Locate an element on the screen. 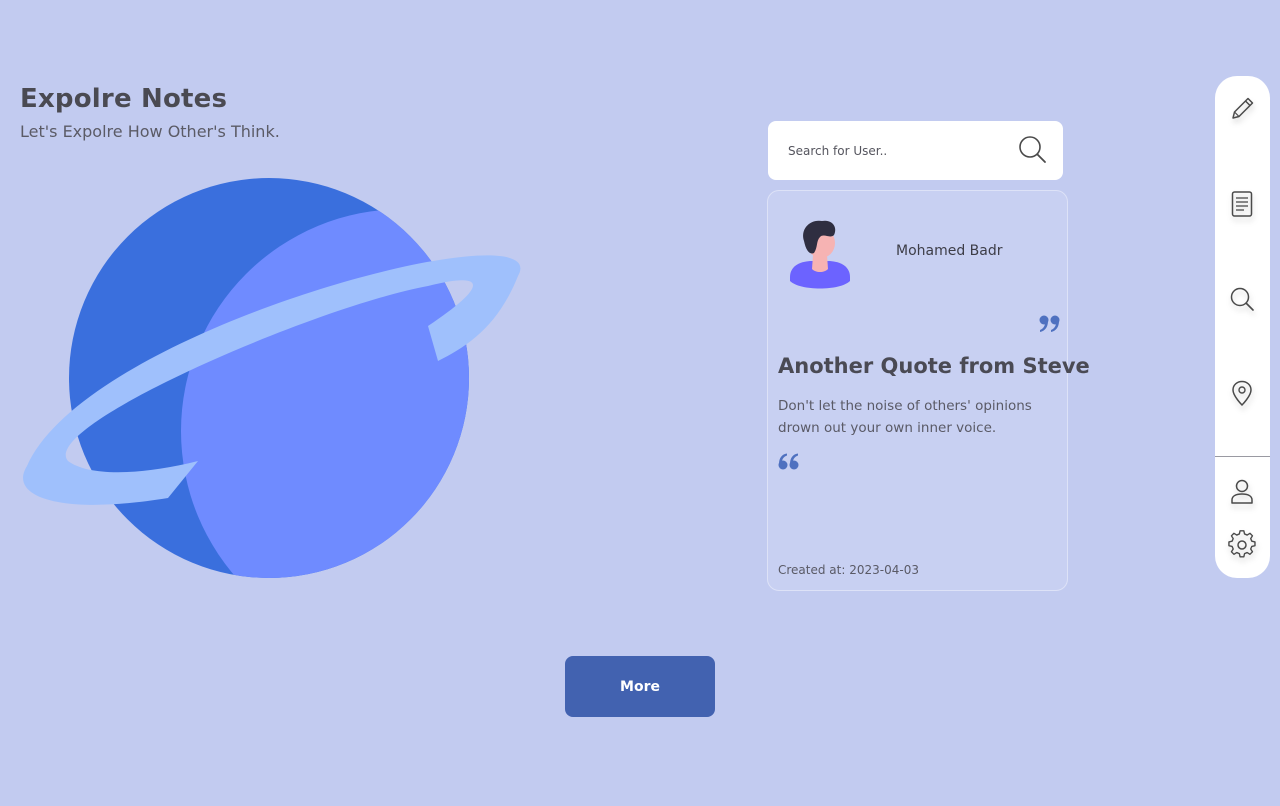 The width and height of the screenshot is (1280, 806). notes-icon is located at coordinates (1242, 204).